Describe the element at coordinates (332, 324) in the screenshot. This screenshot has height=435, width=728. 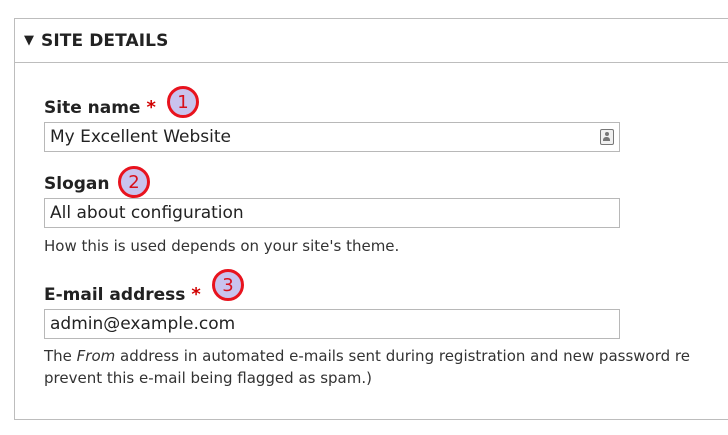
I see `email-input: admin@example.com` at that location.